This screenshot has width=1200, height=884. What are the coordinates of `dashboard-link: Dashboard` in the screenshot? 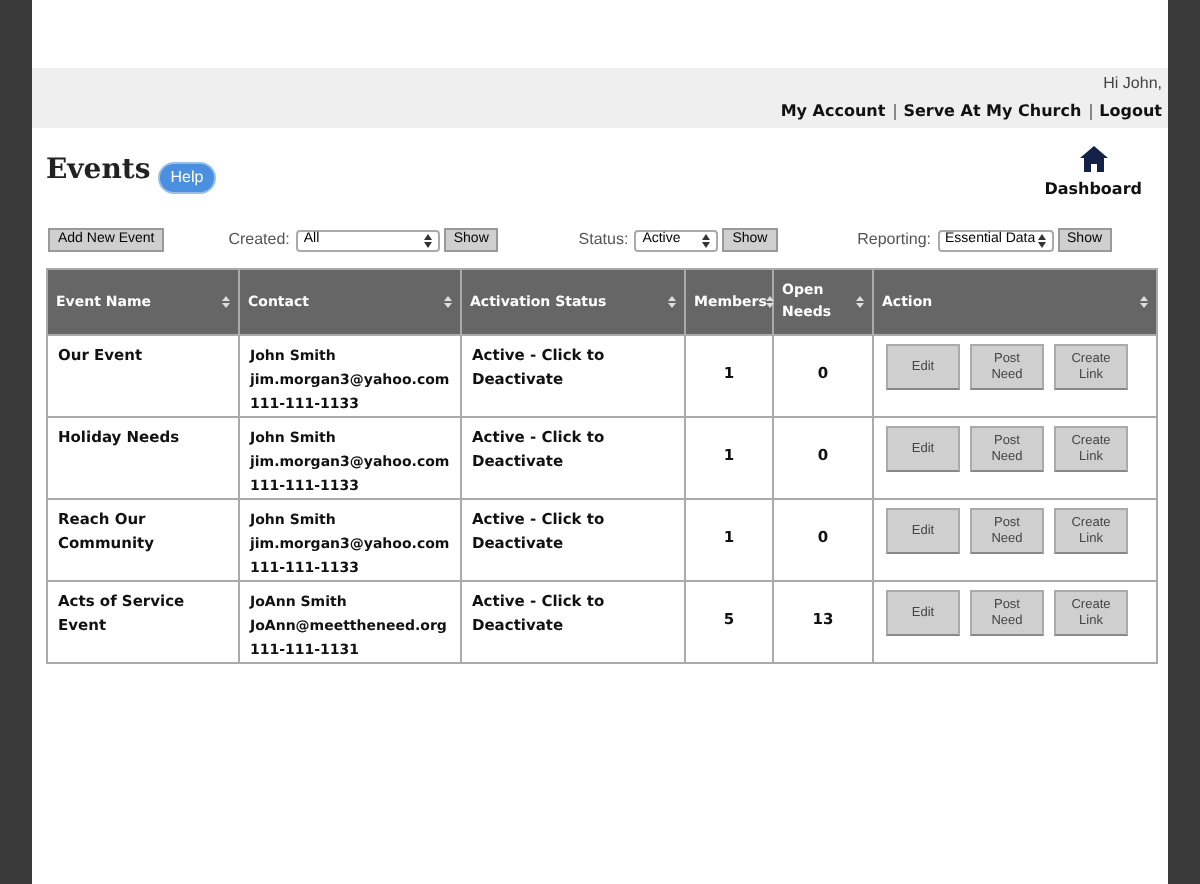 It's located at (1093, 174).